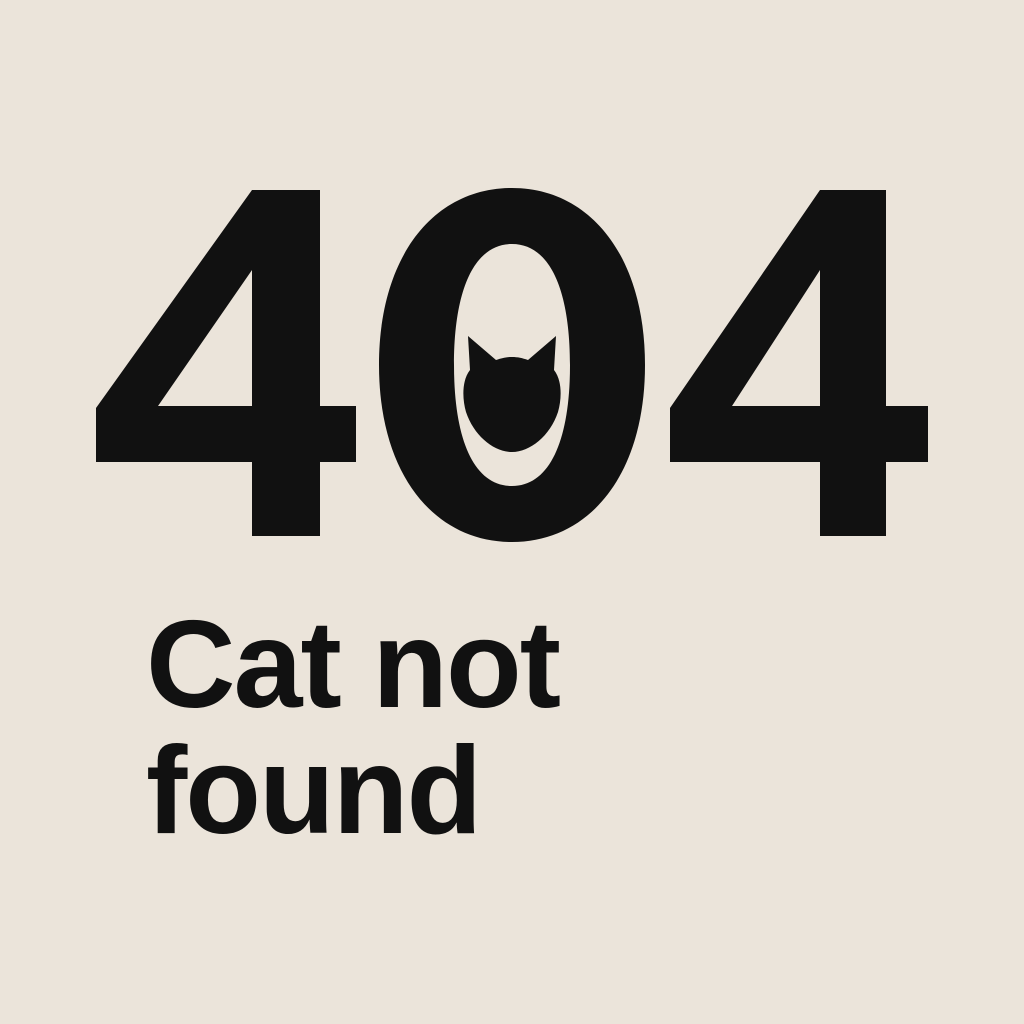 This screenshot has height=1024, width=1024. What do you see at coordinates (353, 665) in the screenshot?
I see `error-message-line-1: Cat not` at bounding box center [353, 665].